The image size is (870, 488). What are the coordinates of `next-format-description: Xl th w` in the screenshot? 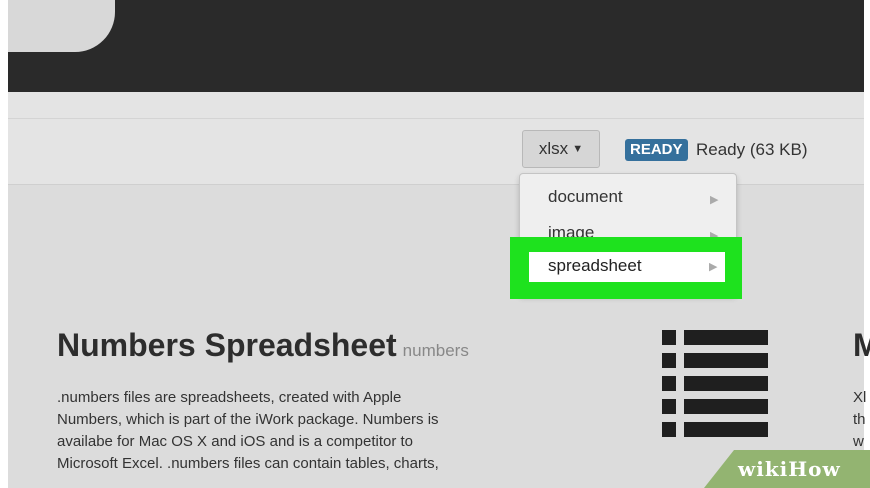 It's located at (861, 420).